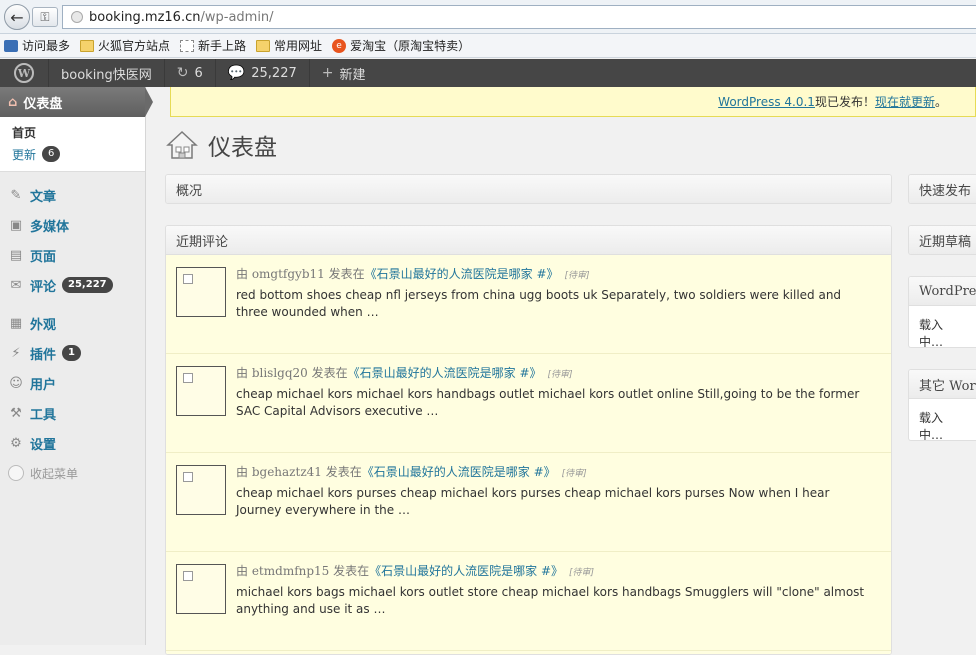 This screenshot has width=976, height=655. I want to click on updates-link: ↻ 6, so click(190, 73).